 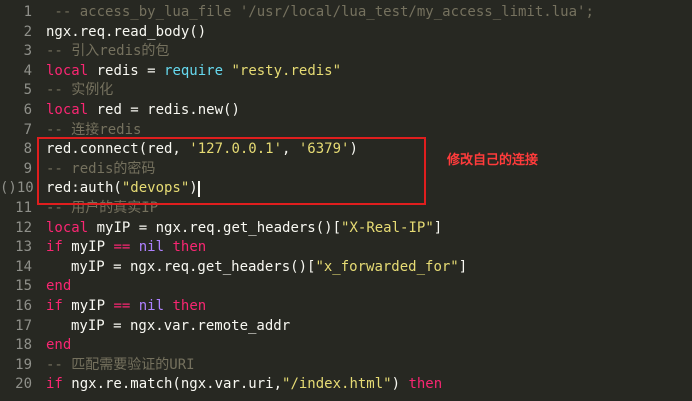 I want to click on code-text: -- 实例化, so click(x=79, y=91).